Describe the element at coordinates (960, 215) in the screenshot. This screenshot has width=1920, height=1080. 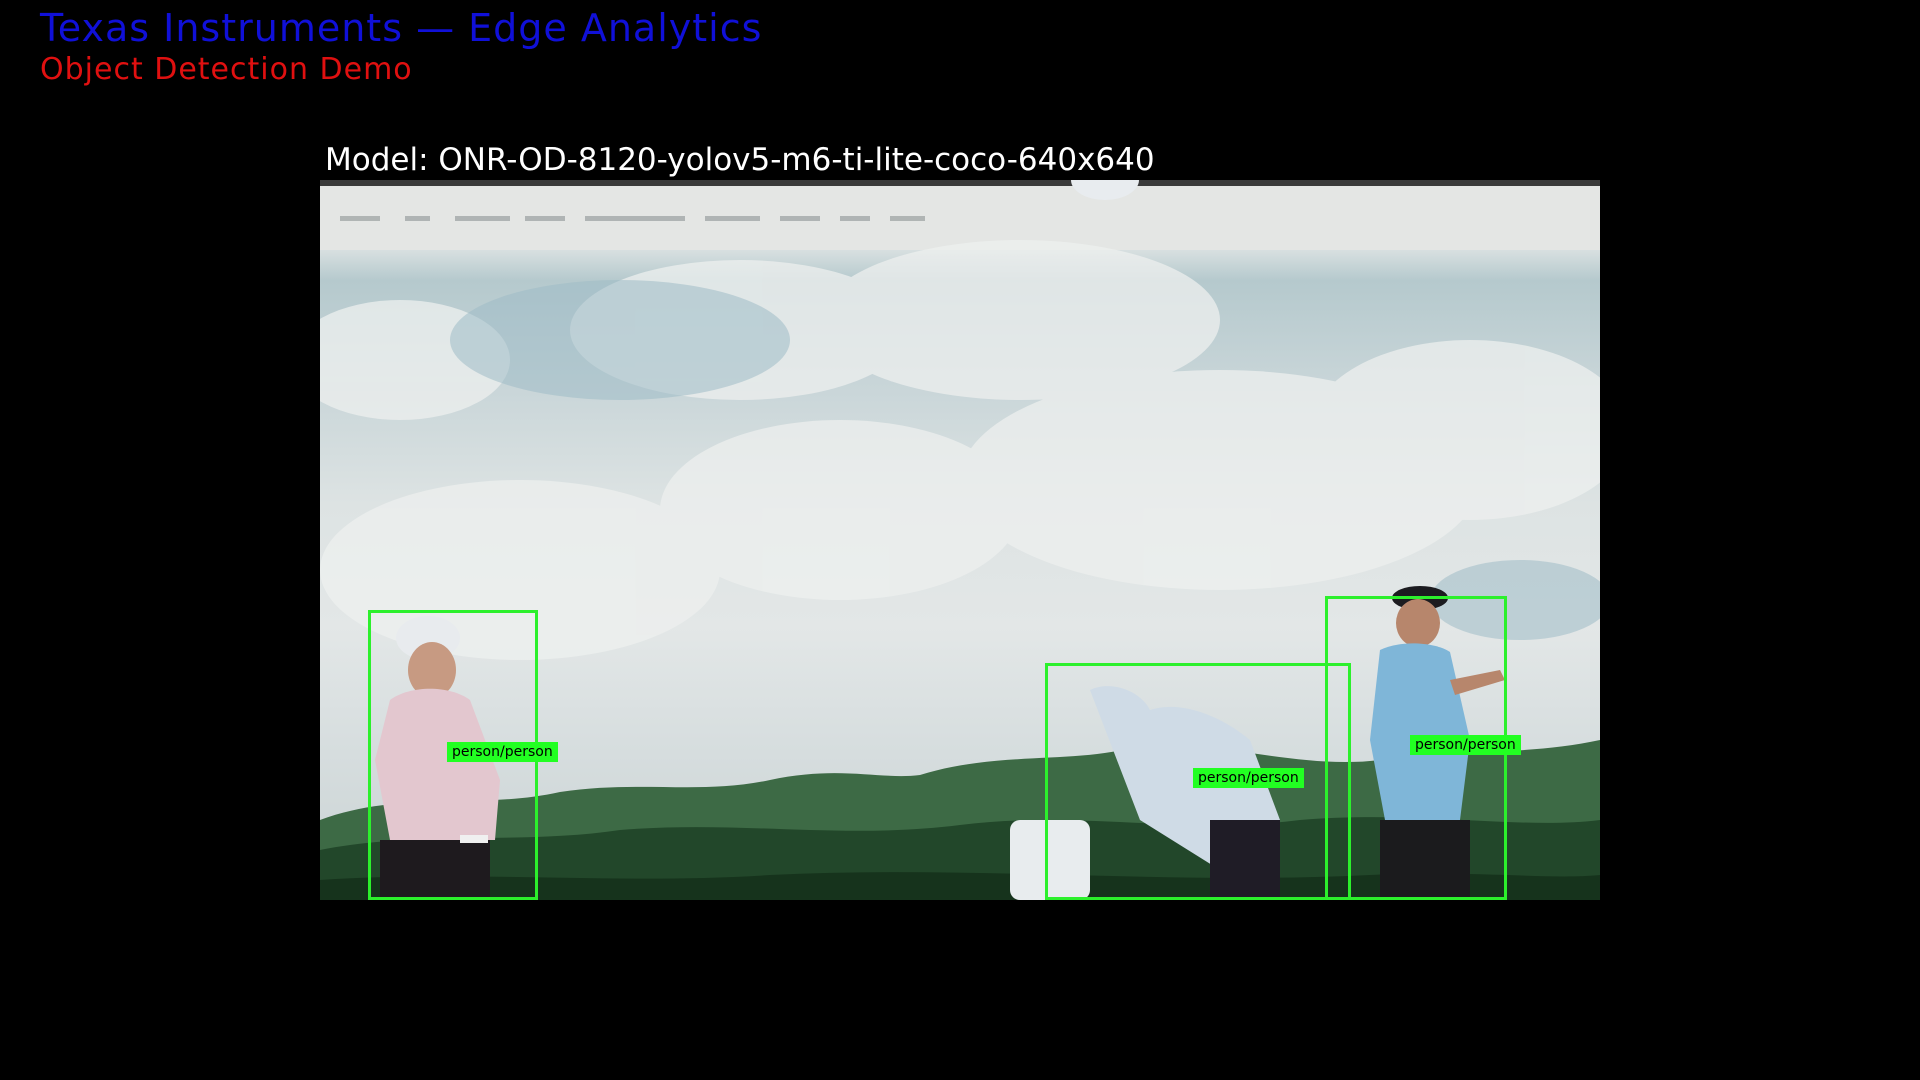
I see `screen-top-bar` at that location.